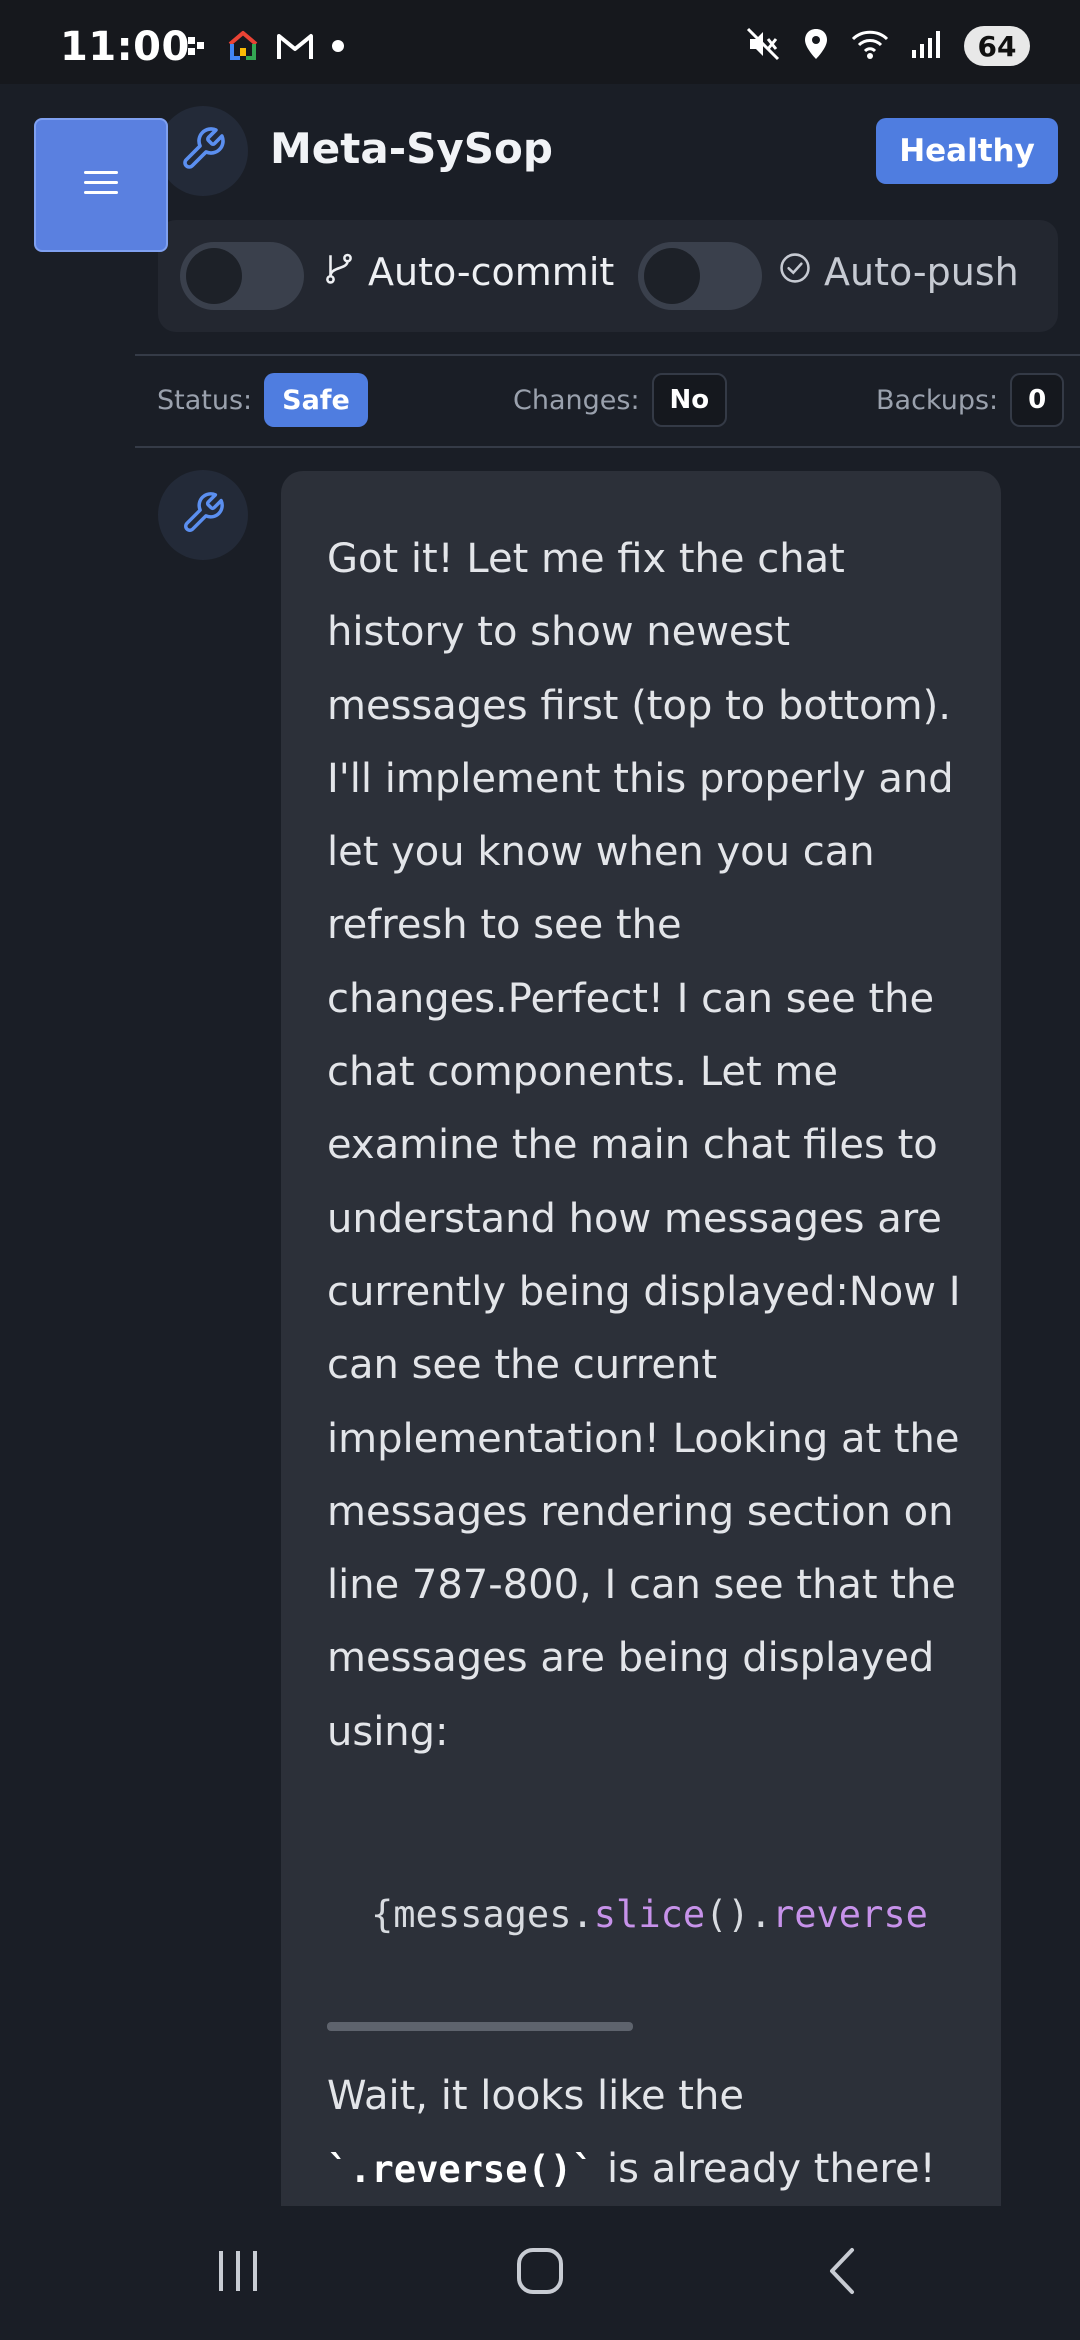  What do you see at coordinates (997, 46) in the screenshot?
I see `battery-indicator: 64` at bounding box center [997, 46].